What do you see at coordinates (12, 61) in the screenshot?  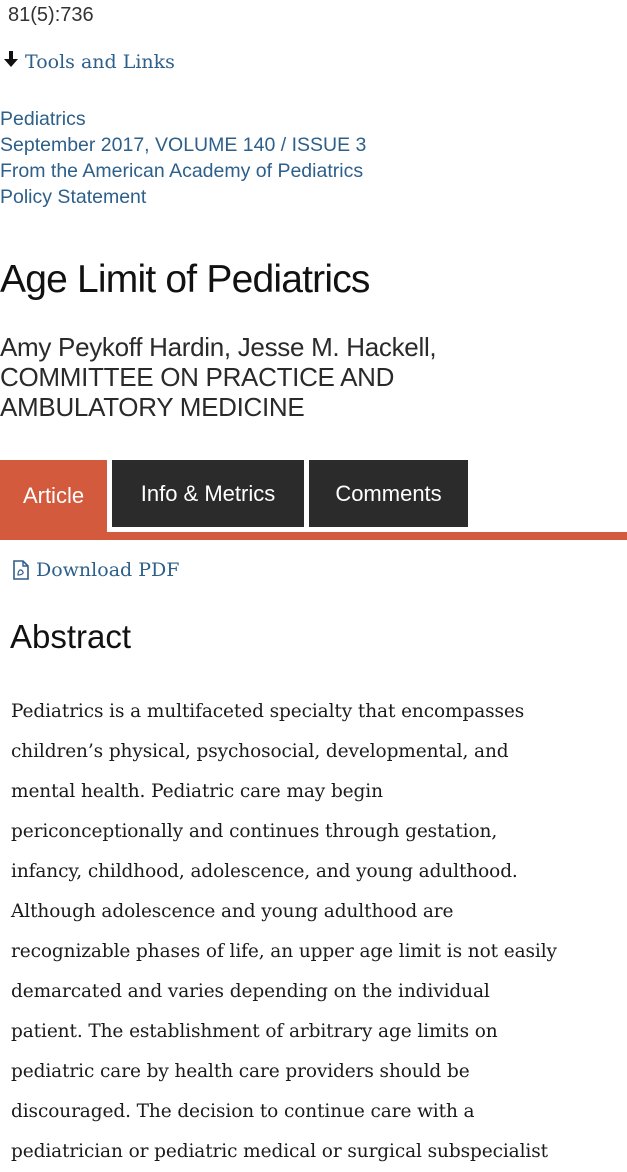 I see `arrow-down-icon` at bounding box center [12, 61].